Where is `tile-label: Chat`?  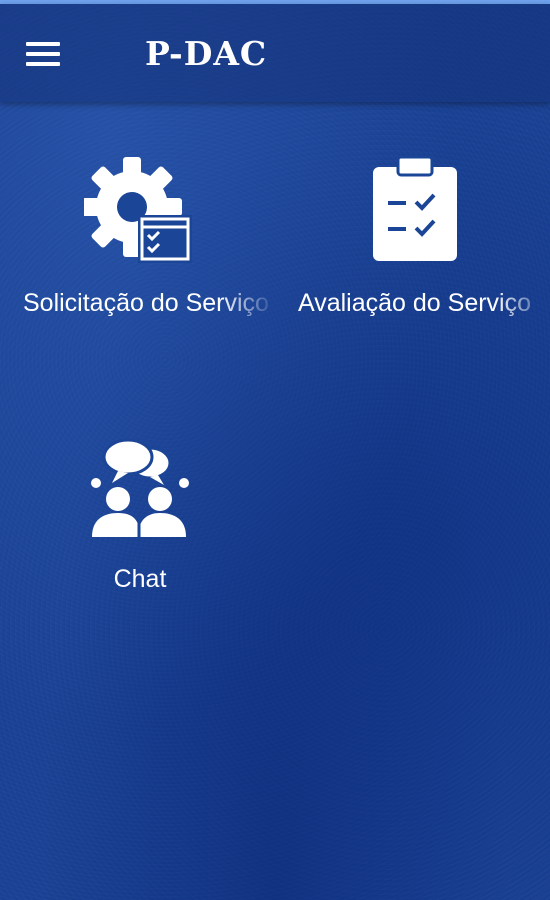
tile-label: Chat is located at coordinates (140, 579).